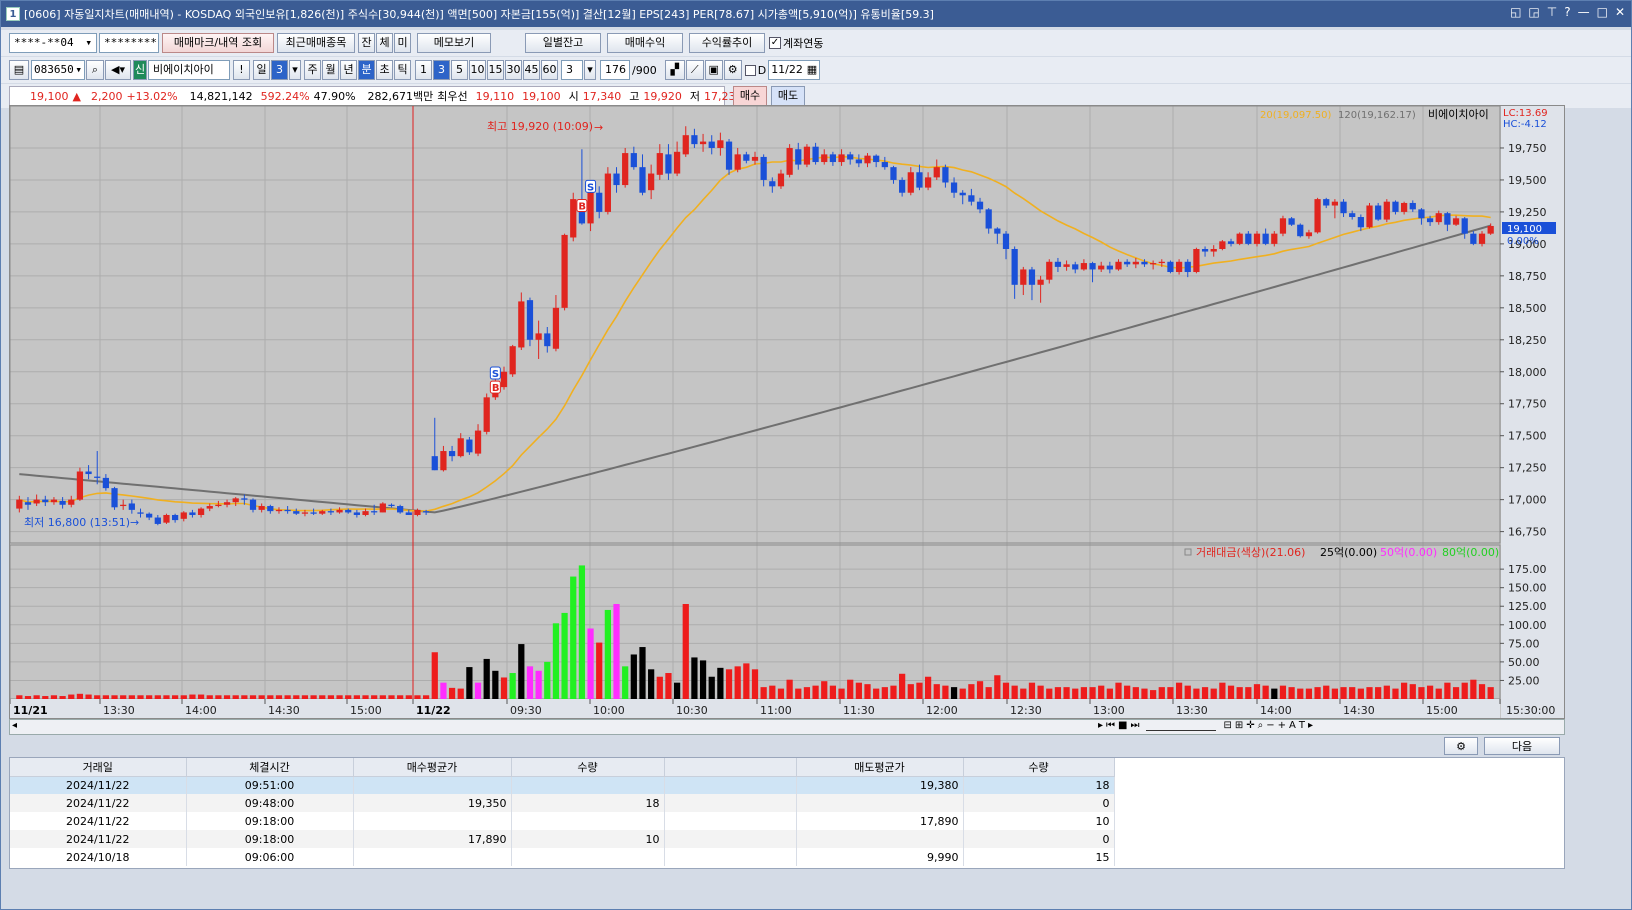 This screenshot has width=1632, height=910. Describe the element at coordinates (477, 70) in the screenshot. I see `interval-10-button: 10` at that location.